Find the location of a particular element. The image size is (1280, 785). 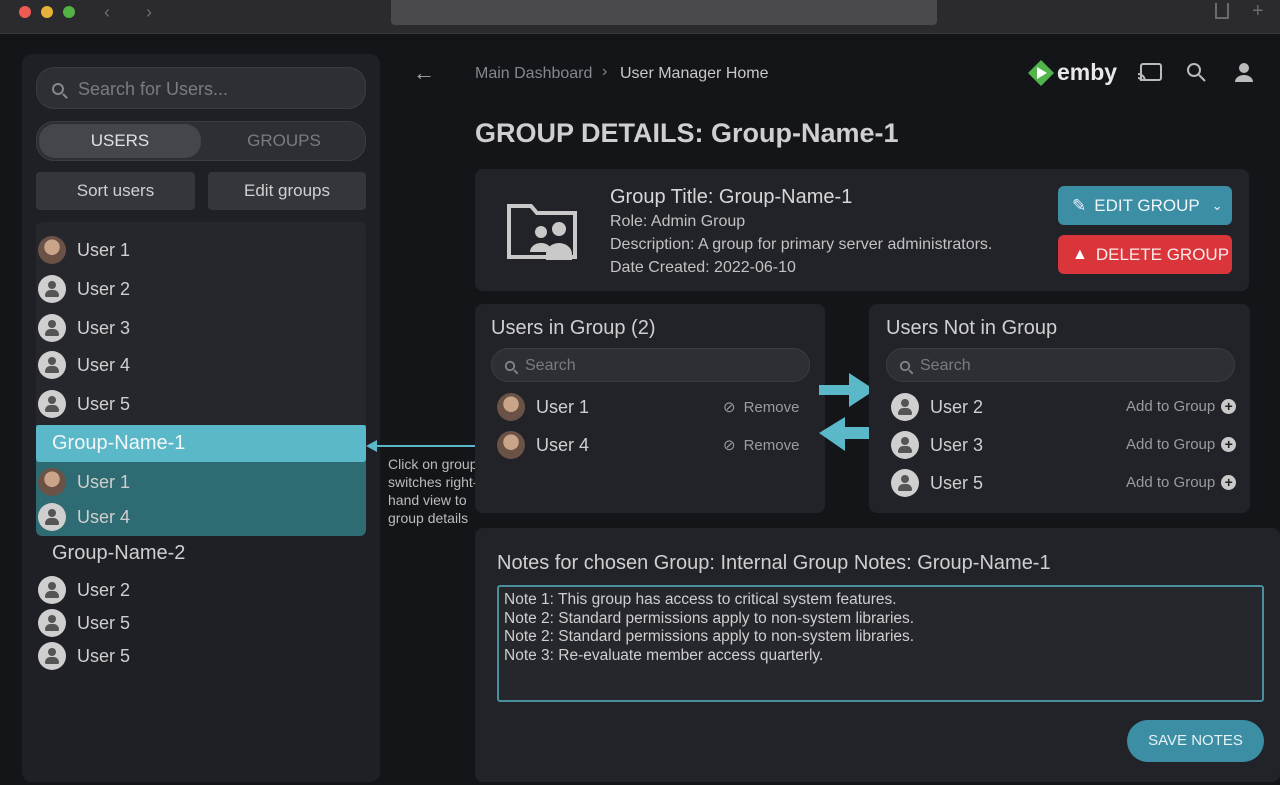

transfer-arrows-icon is located at coordinates (847, 412).